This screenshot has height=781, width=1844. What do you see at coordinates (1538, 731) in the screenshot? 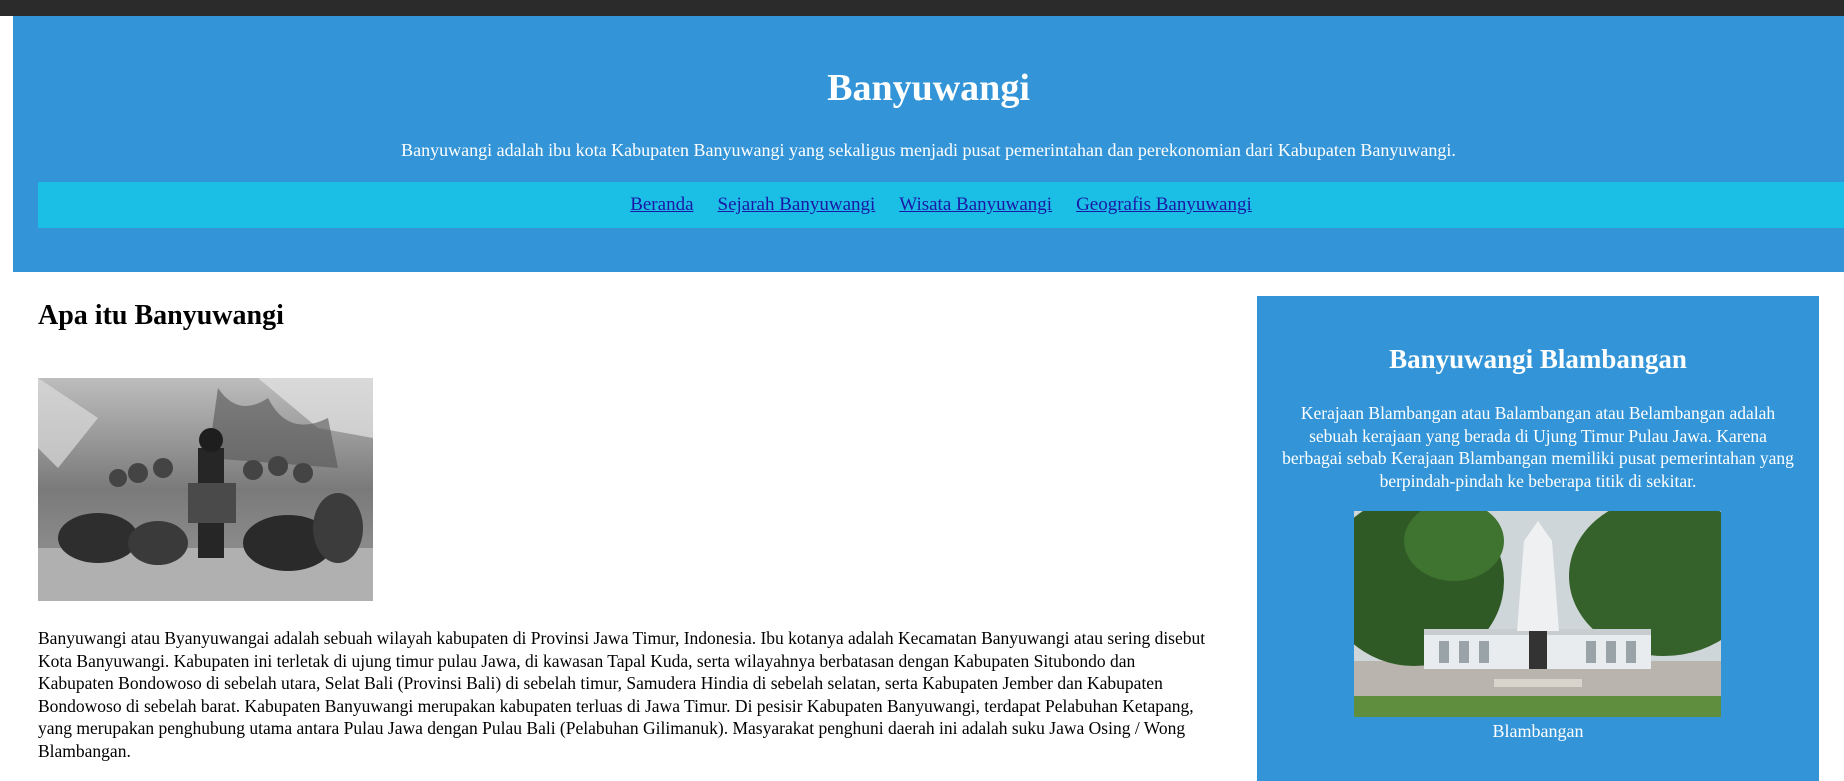
I see `sidebar-caption: Blambangan` at bounding box center [1538, 731].